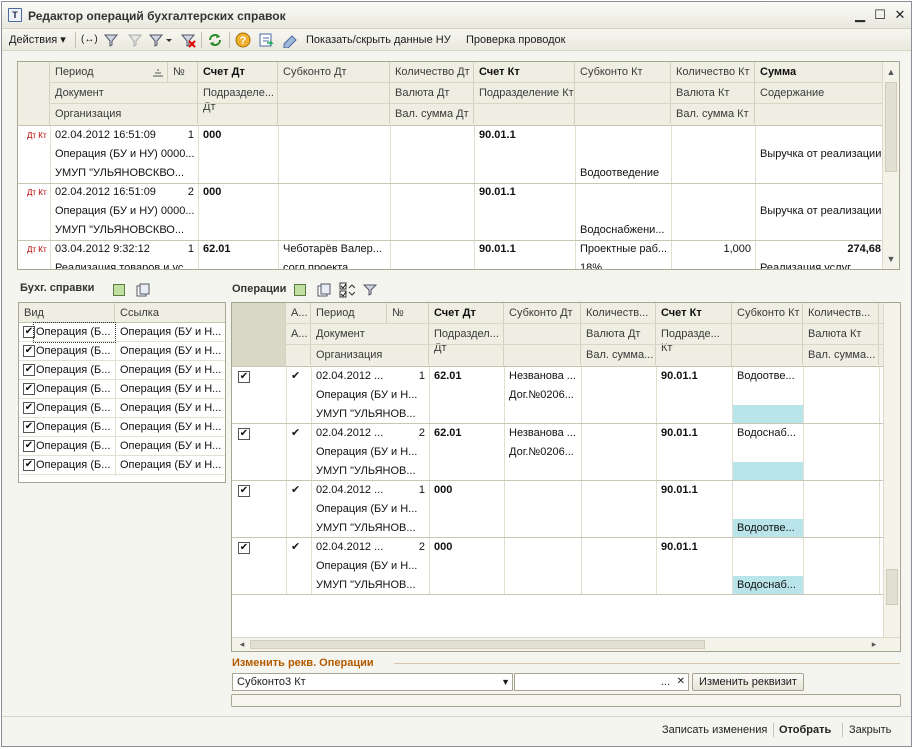 The height and width of the screenshot is (749, 914). What do you see at coordinates (37, 40) in the screenshot?
I see `actions-menu: Действия ▾` at bounding box center [37, 40].